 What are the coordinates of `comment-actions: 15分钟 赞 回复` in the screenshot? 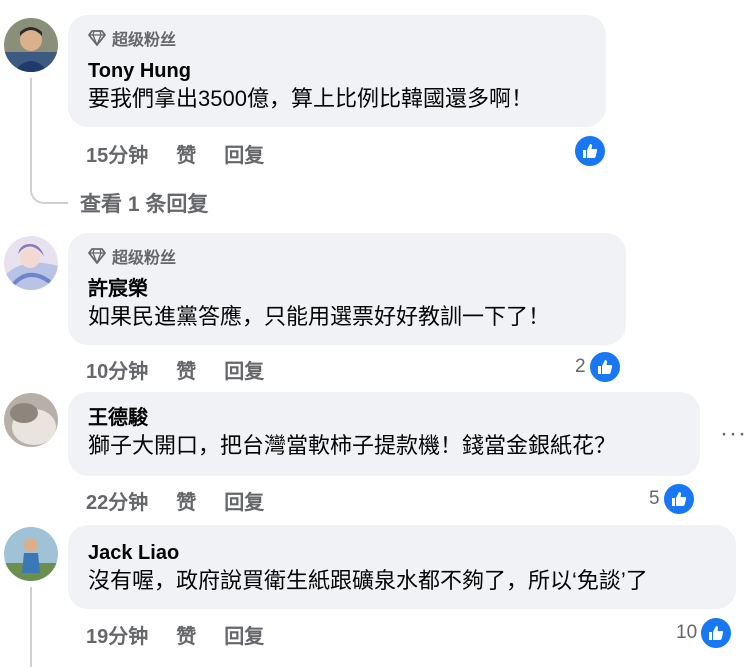 It's located at (189, 153).